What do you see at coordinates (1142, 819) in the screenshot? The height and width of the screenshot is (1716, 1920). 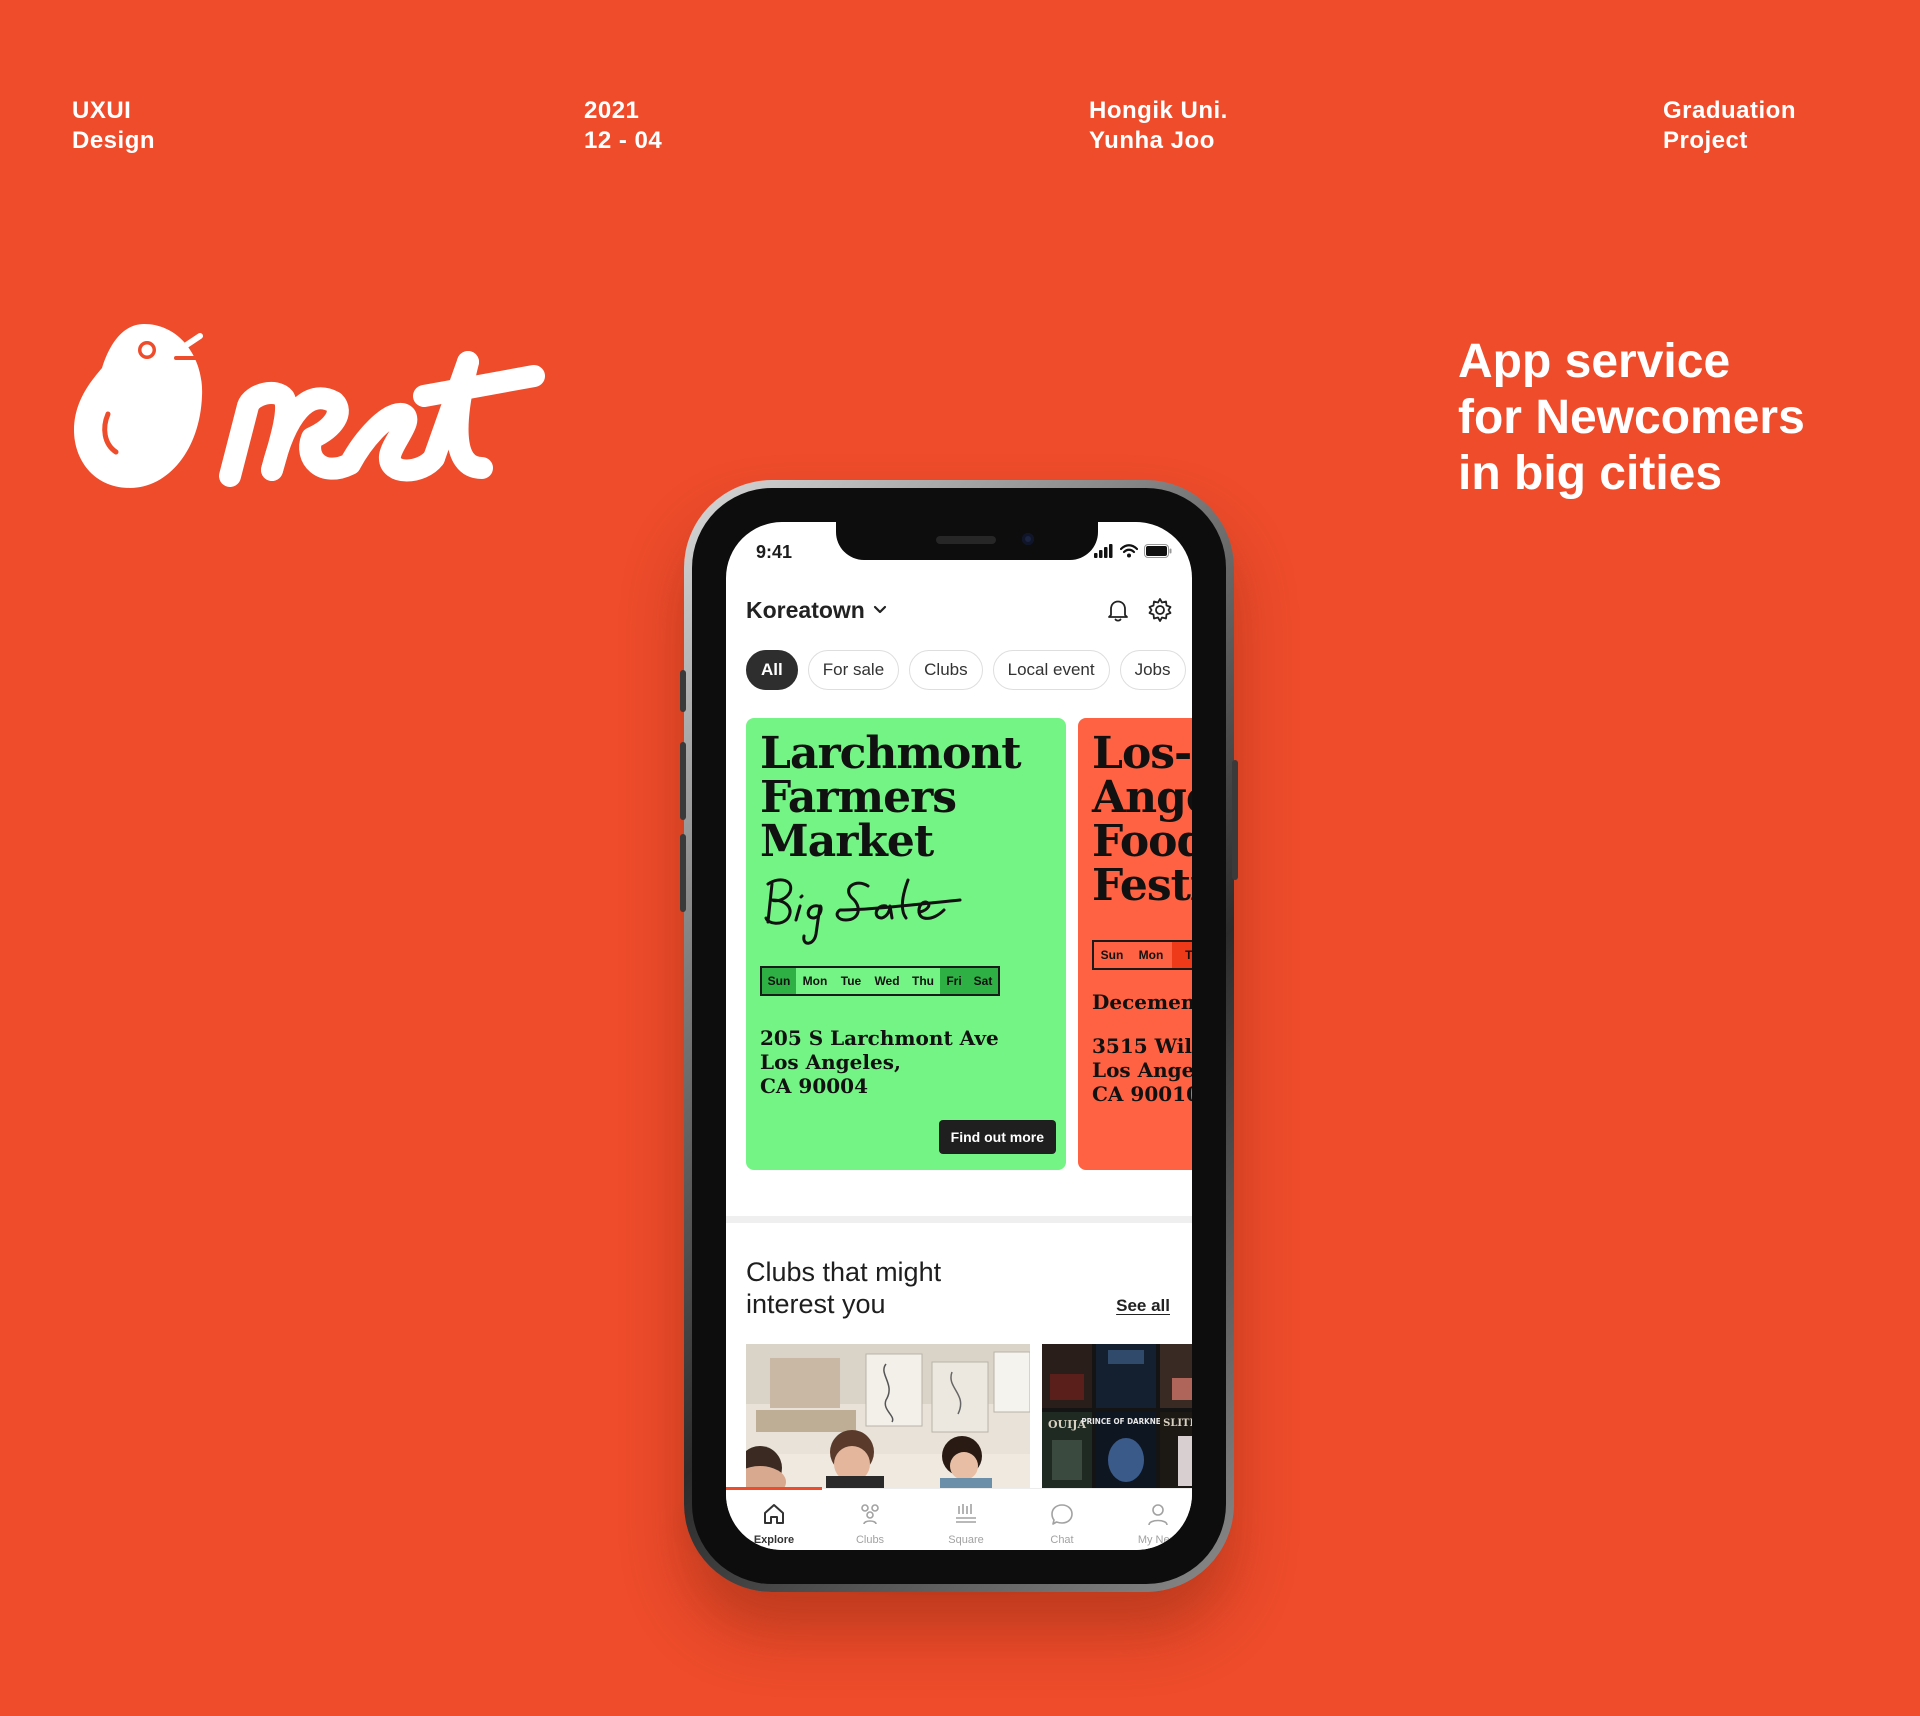 I see `event-title: Los- Ange Food Festi` at bounding box center [1142, 819].